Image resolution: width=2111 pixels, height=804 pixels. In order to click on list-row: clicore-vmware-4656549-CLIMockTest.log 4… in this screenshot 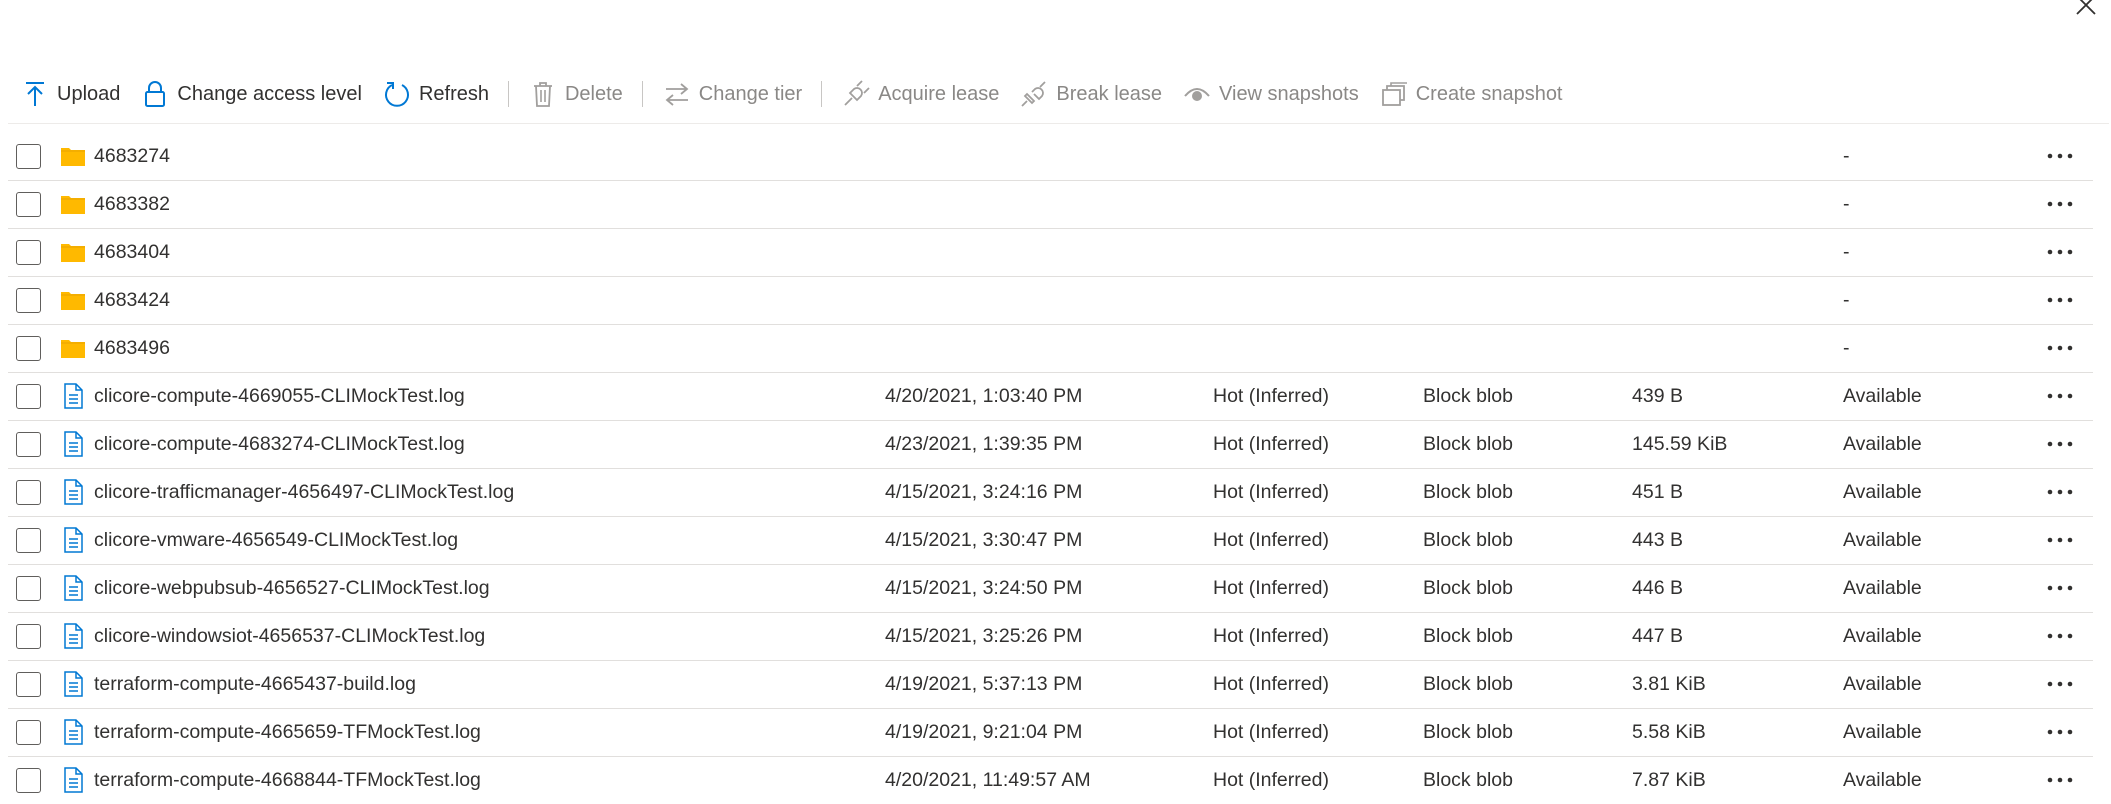, I will do `click(1050, 541)`.